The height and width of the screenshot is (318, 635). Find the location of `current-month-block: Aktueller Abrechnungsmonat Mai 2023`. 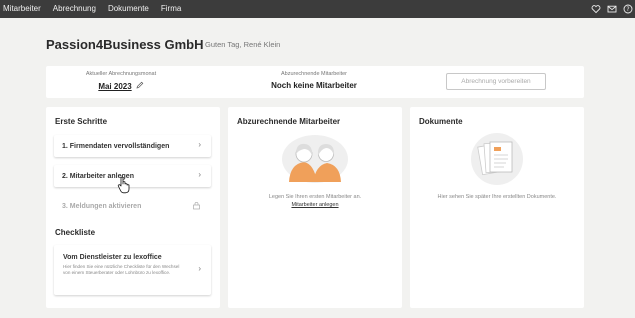

current-month-block: Aktueller Abrechnungsmonat Mai 2023 is located at coordinates (121, 81).